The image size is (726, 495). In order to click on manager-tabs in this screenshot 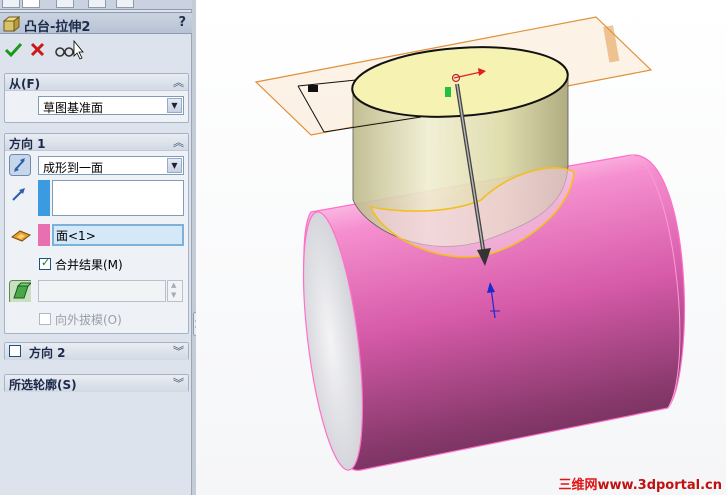, I will do `click(96, 5)`.